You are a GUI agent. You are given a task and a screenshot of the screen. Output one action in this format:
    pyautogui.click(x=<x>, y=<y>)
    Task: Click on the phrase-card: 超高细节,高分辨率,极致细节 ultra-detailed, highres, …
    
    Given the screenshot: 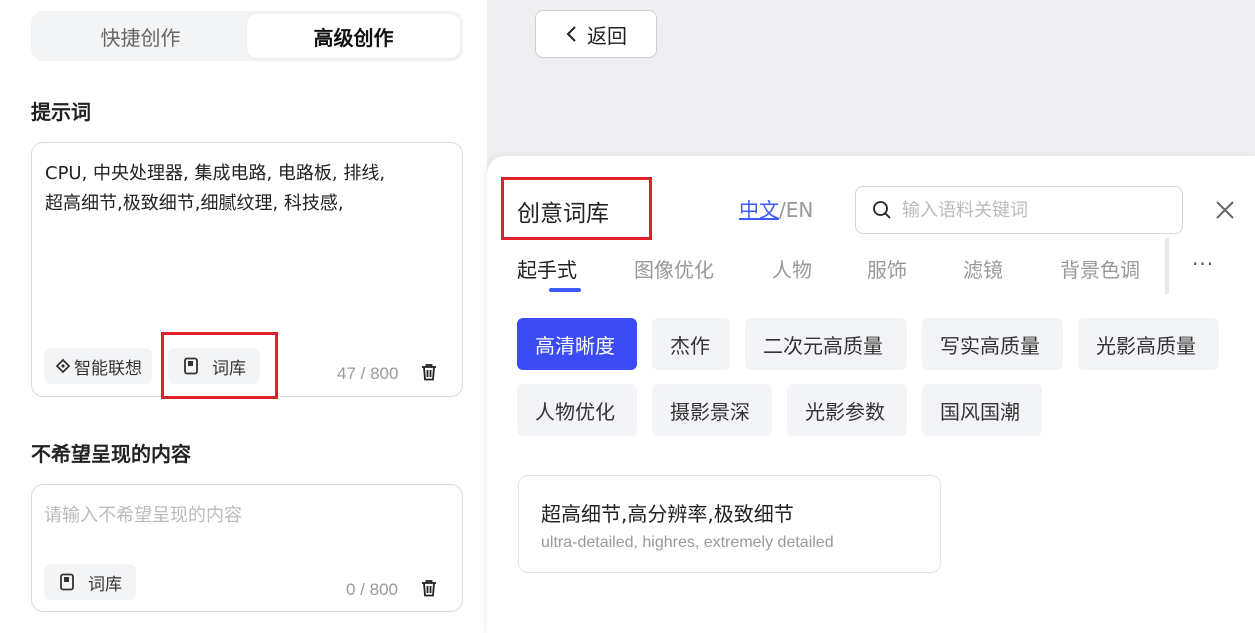 What is the action you would take?
    pyautogui.click(x=729, y=524)
    